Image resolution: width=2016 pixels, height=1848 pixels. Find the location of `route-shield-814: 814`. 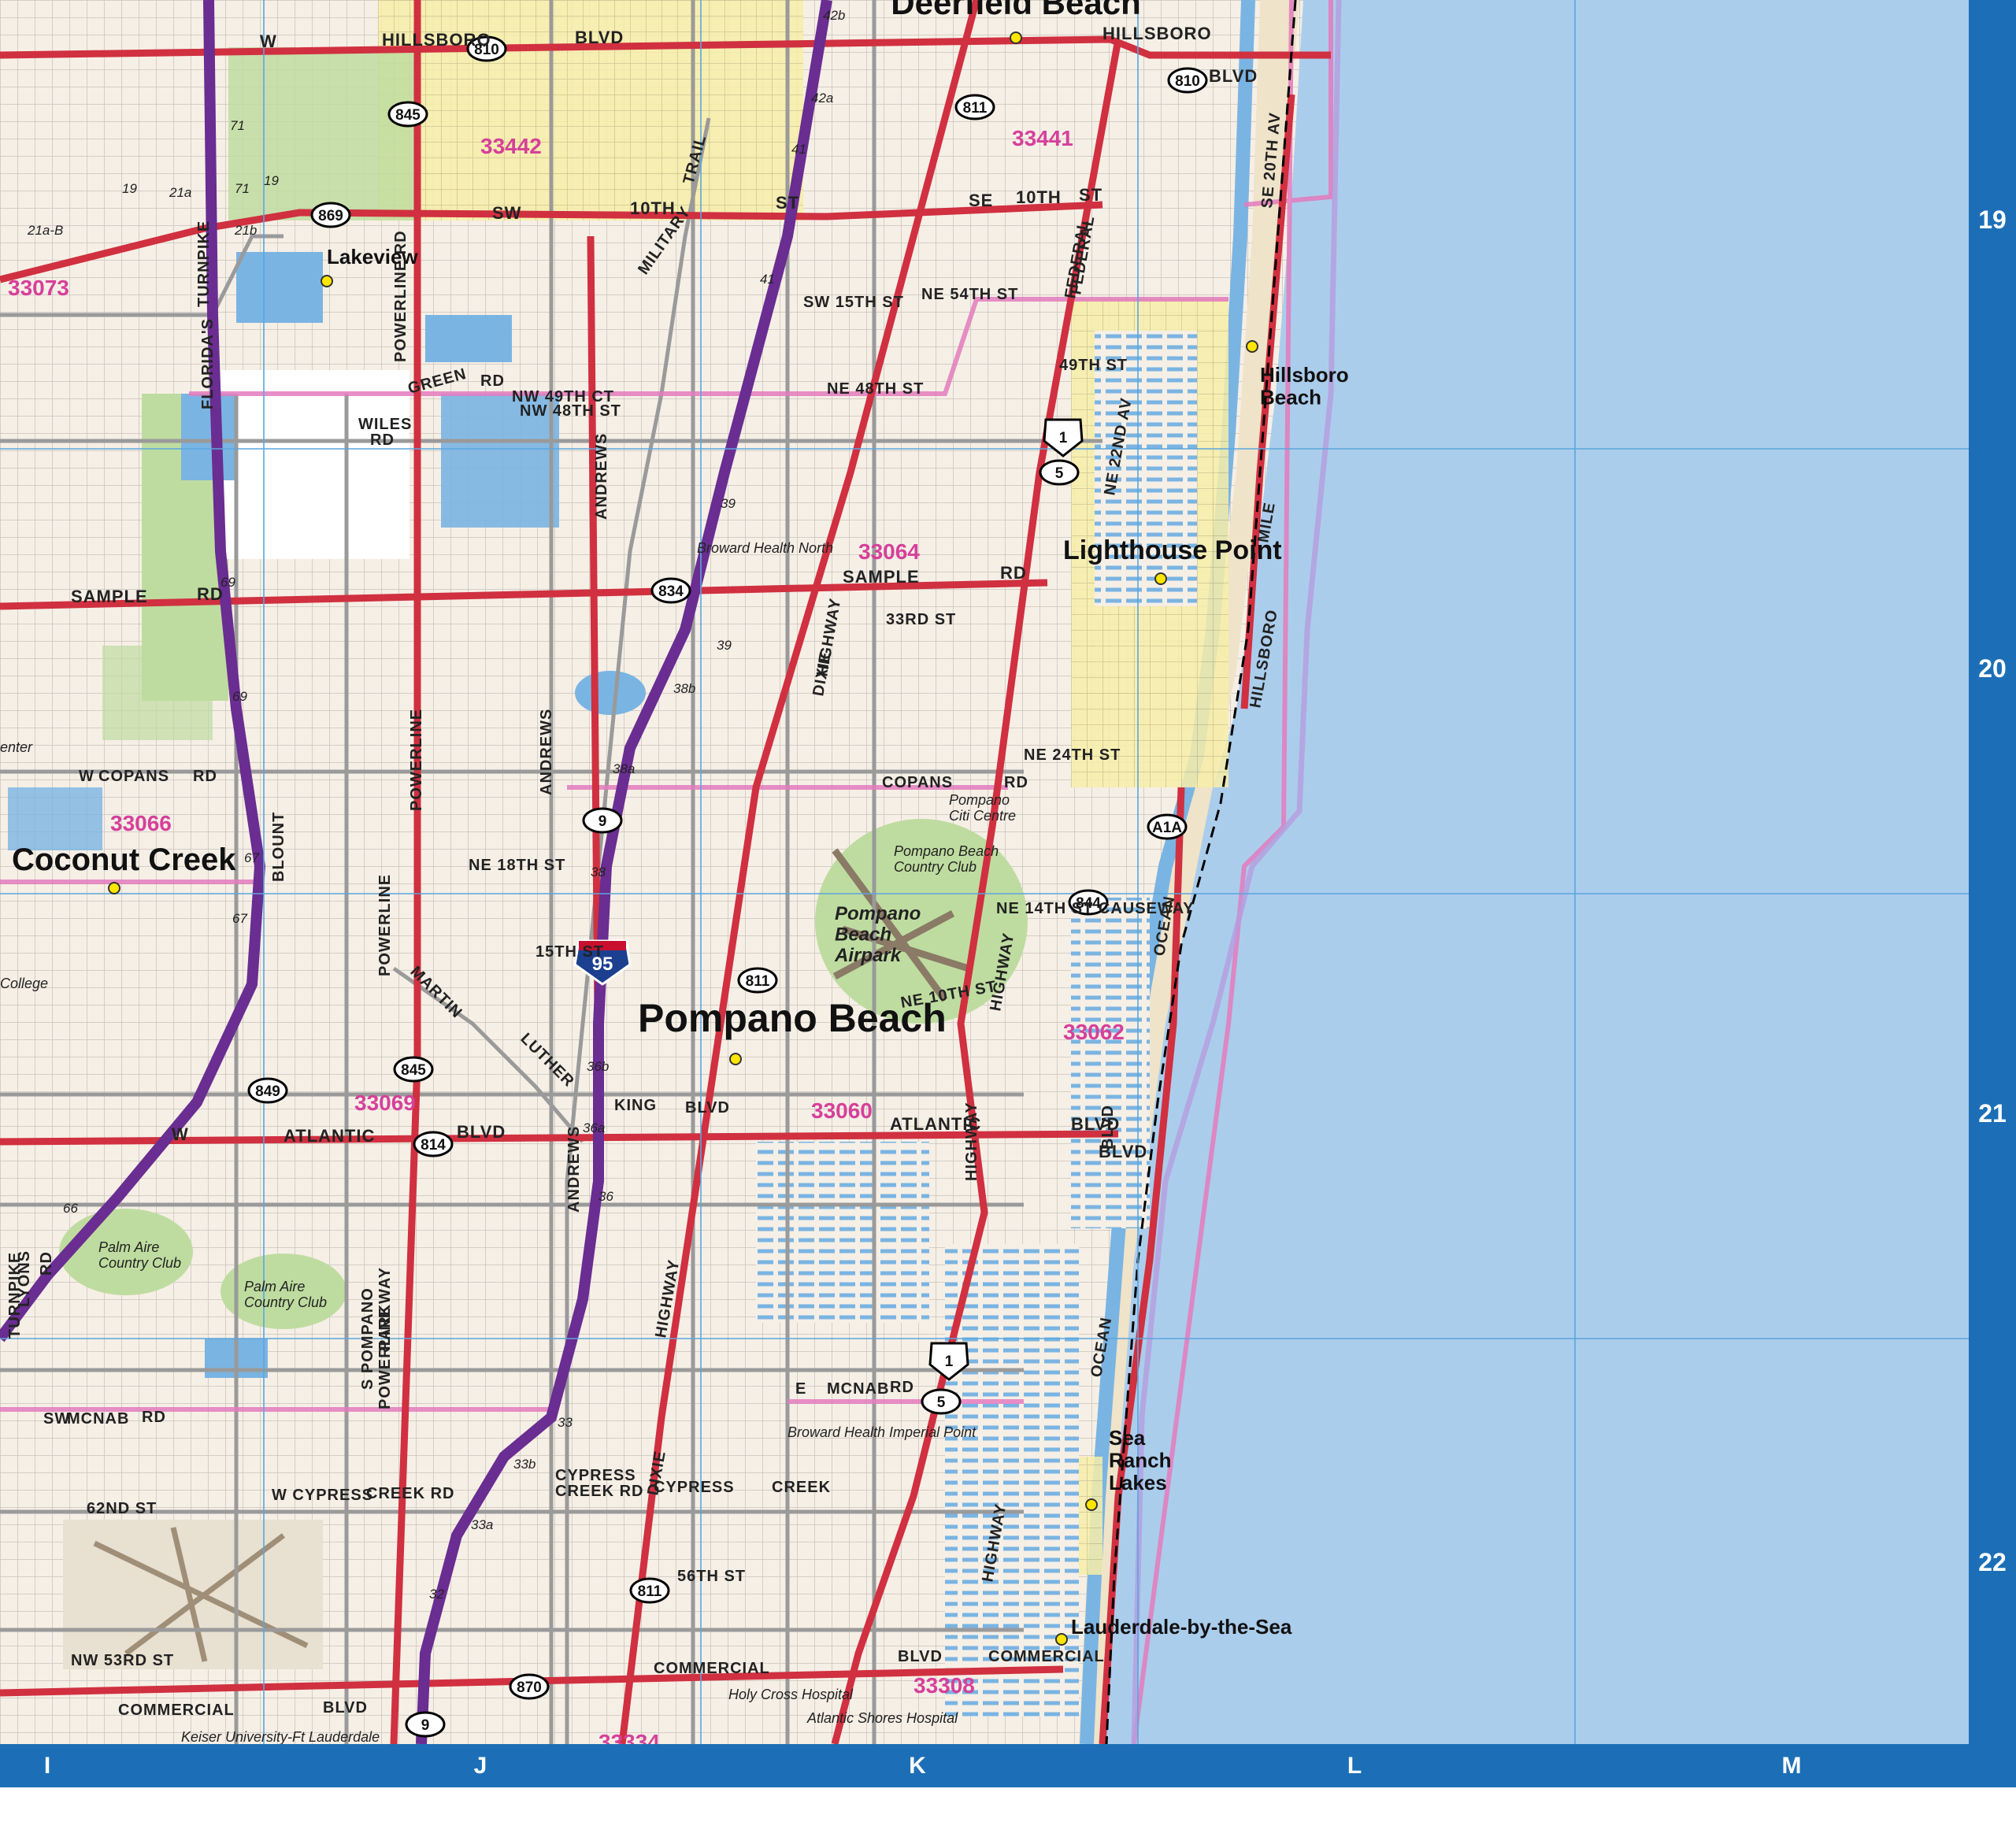

route-shield-814: 814 is located at coordinates (433, 1144).